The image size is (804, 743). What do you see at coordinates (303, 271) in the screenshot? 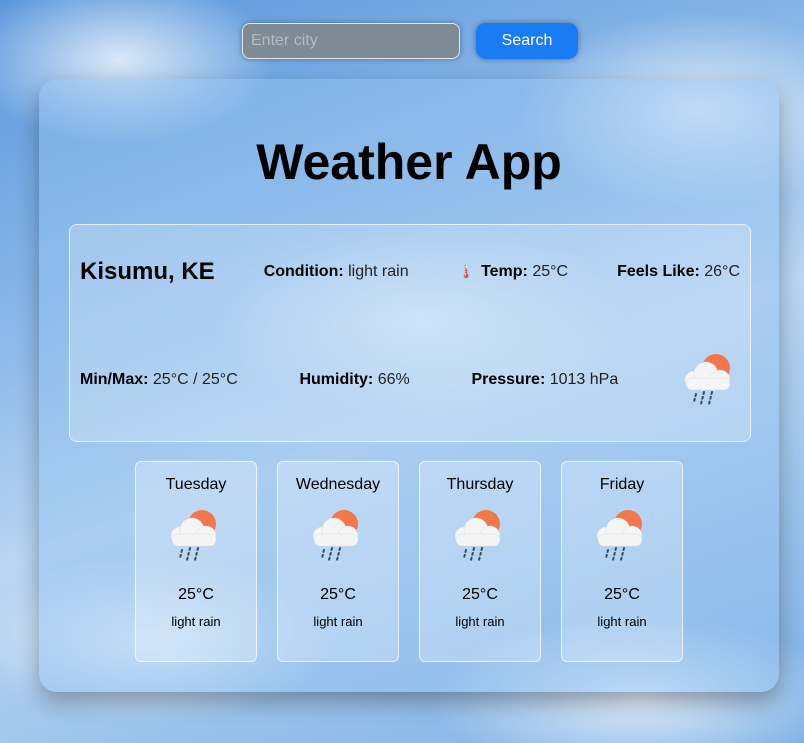
I see `condition-label: Condition:` at bounding box center [303, 271].